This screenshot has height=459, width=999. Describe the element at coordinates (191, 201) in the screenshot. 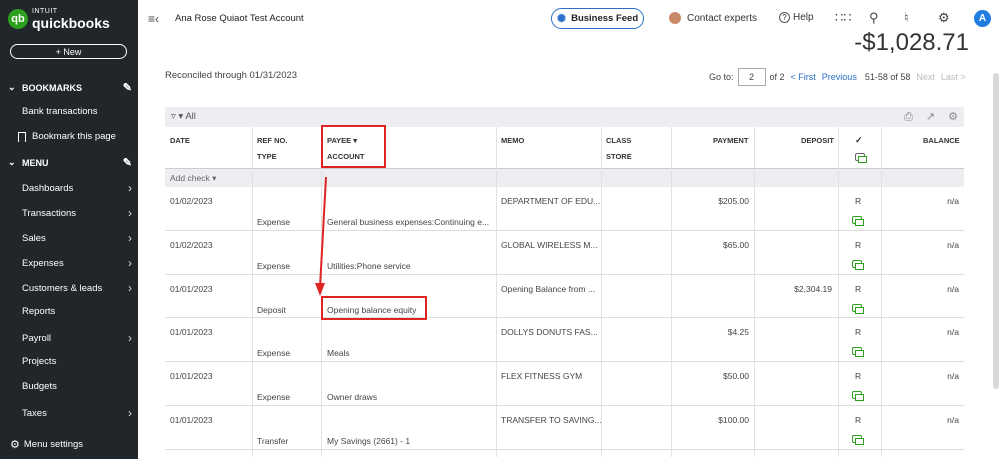

I see `row-date: 01/02/2023` at that location.